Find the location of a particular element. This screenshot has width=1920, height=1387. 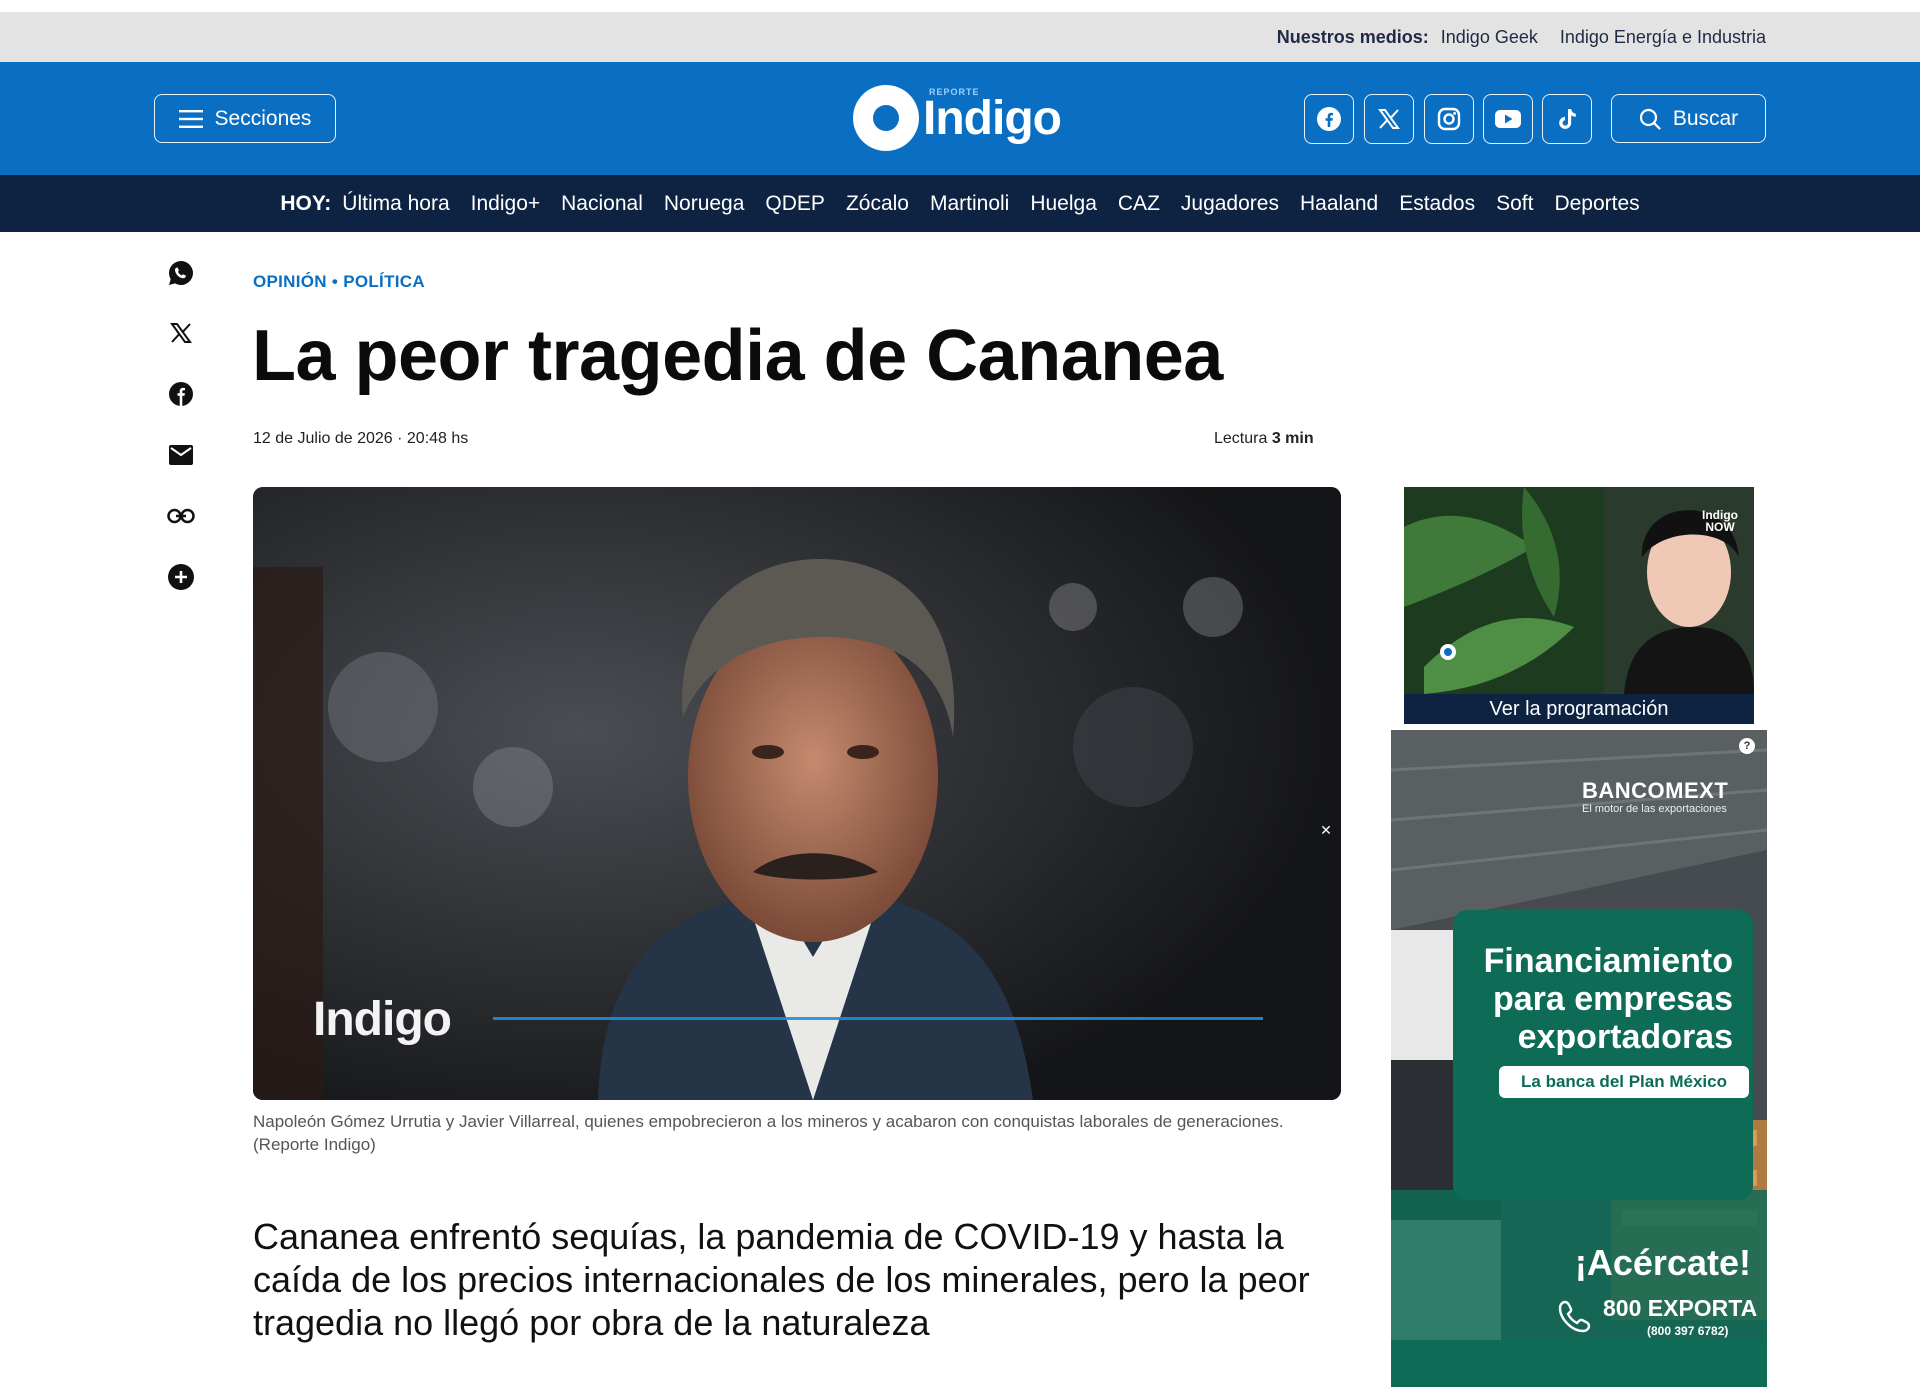

instagram-icon is located at coordinates (1449, 119).